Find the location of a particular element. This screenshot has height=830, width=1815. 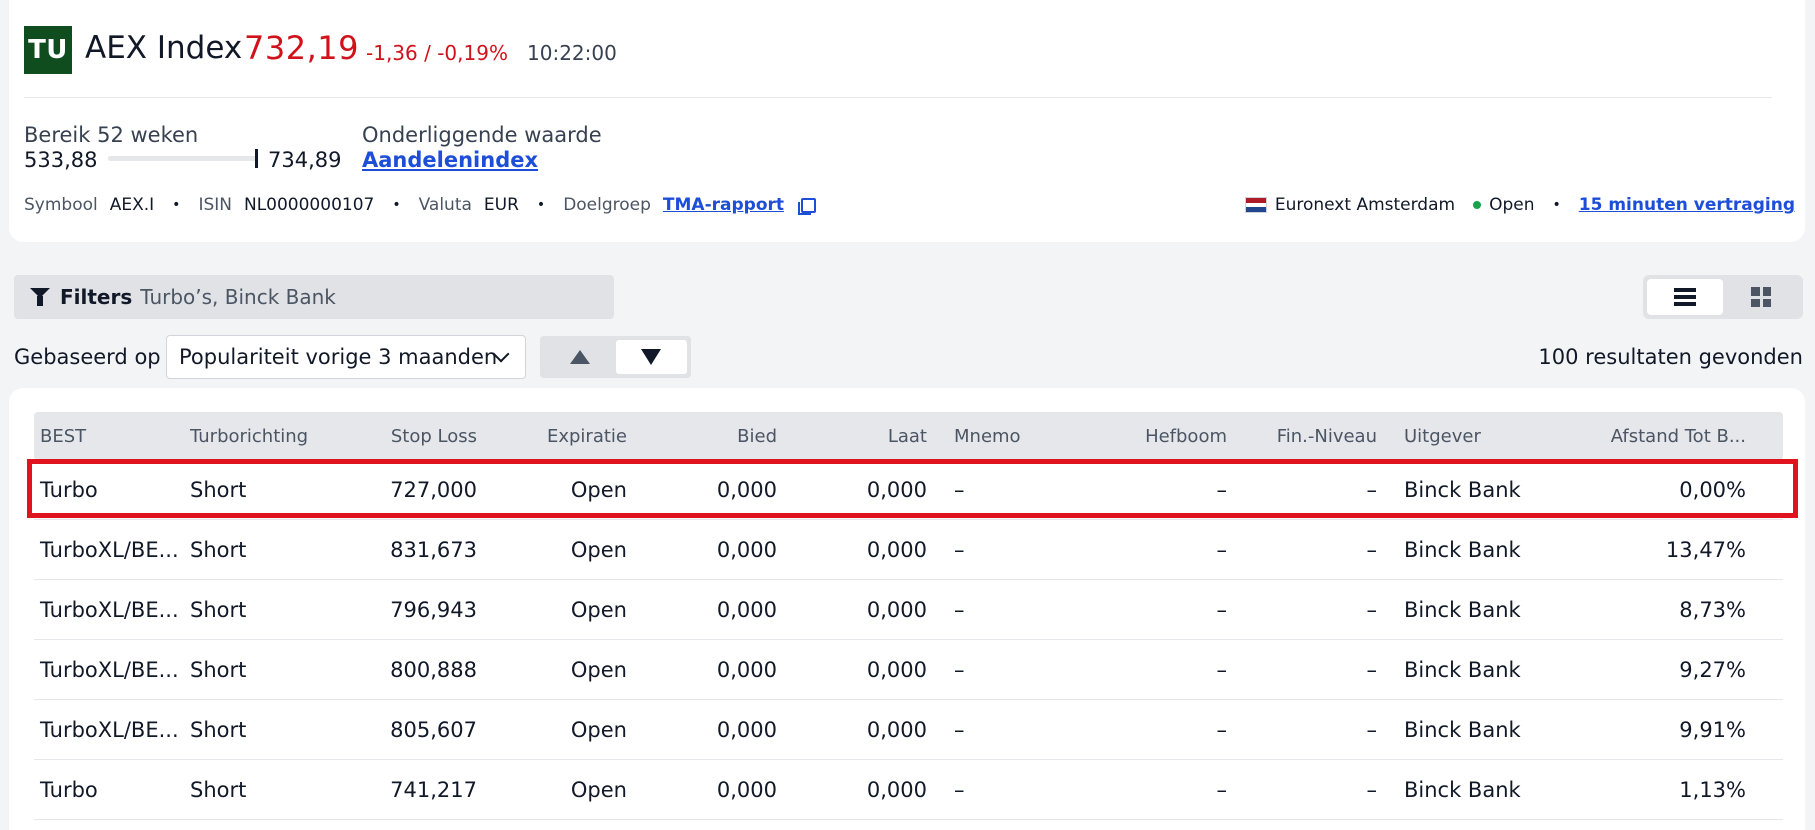

filter-bar: Filters Turbo’s, Binck Bank is located at coordinates (314, 297).